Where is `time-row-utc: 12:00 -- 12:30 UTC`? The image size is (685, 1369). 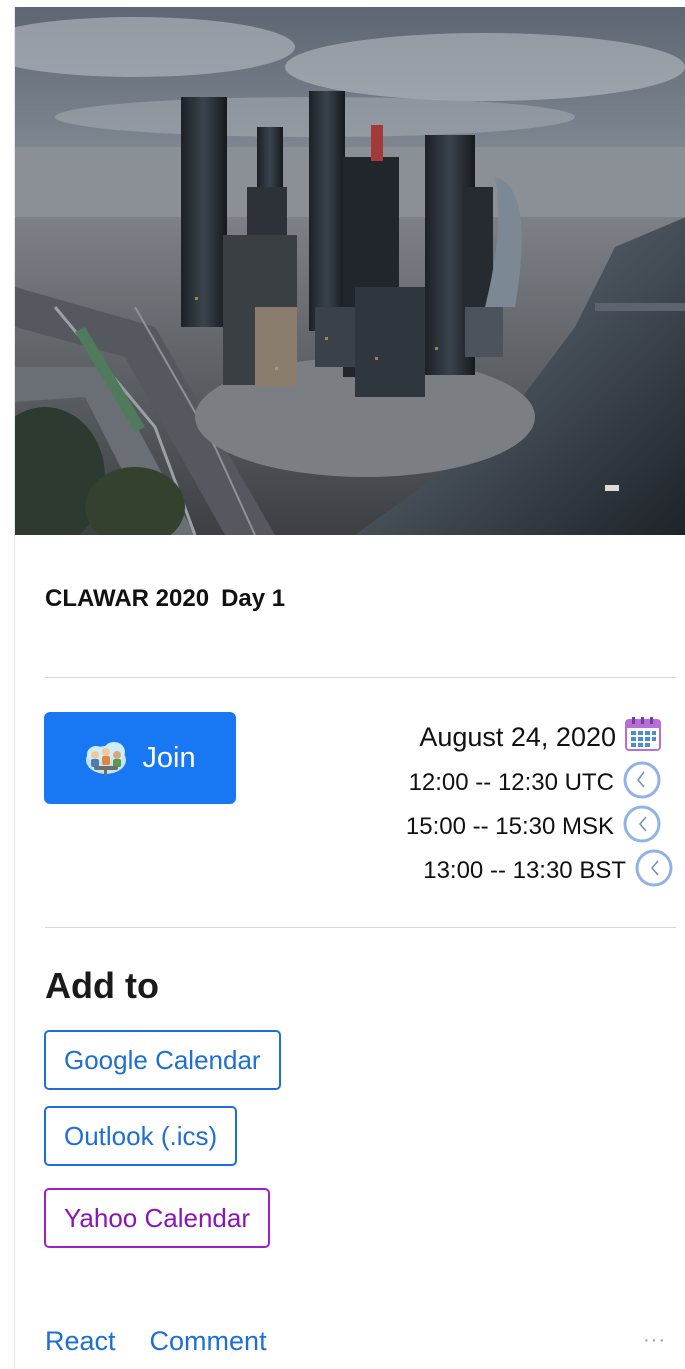 time-row-utc: 12:00 -- 12:30 UTC is located at coordinates (534, 783).